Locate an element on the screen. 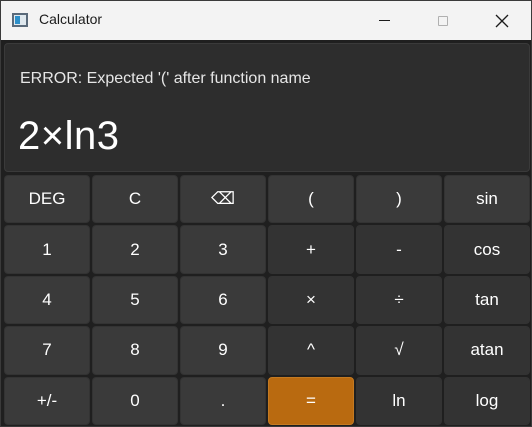 The image size is (532, 427). equals-button: = is located at coordinates (311, 400).